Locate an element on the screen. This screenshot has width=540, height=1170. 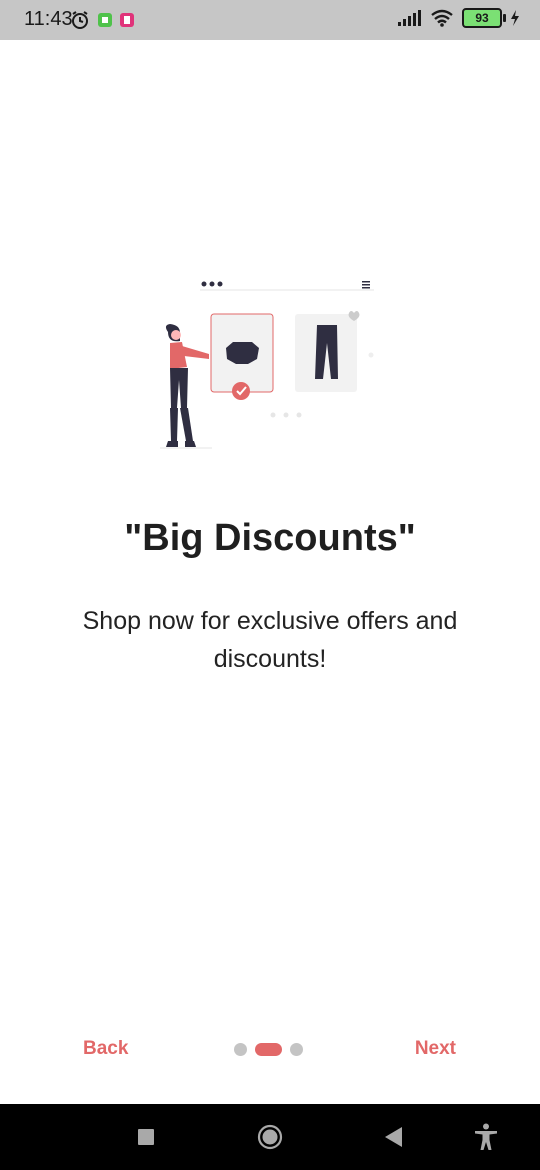
battery-level: 93 is located at coordinates (482, 18).